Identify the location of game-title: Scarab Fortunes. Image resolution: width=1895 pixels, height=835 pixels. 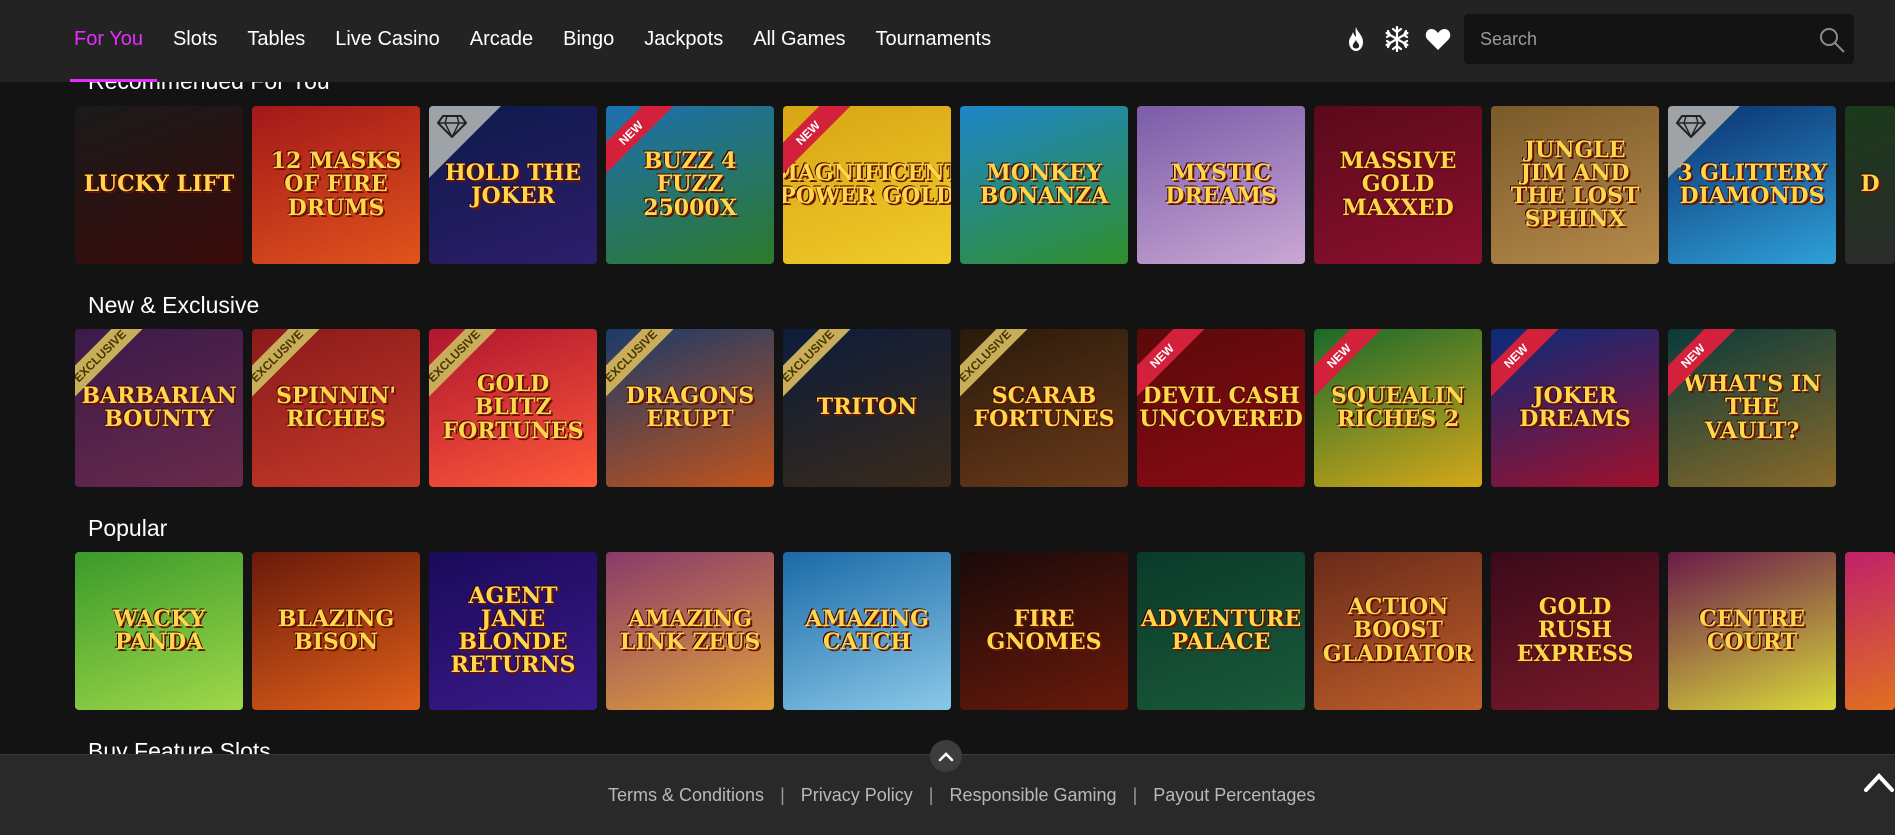
(1044, 407).